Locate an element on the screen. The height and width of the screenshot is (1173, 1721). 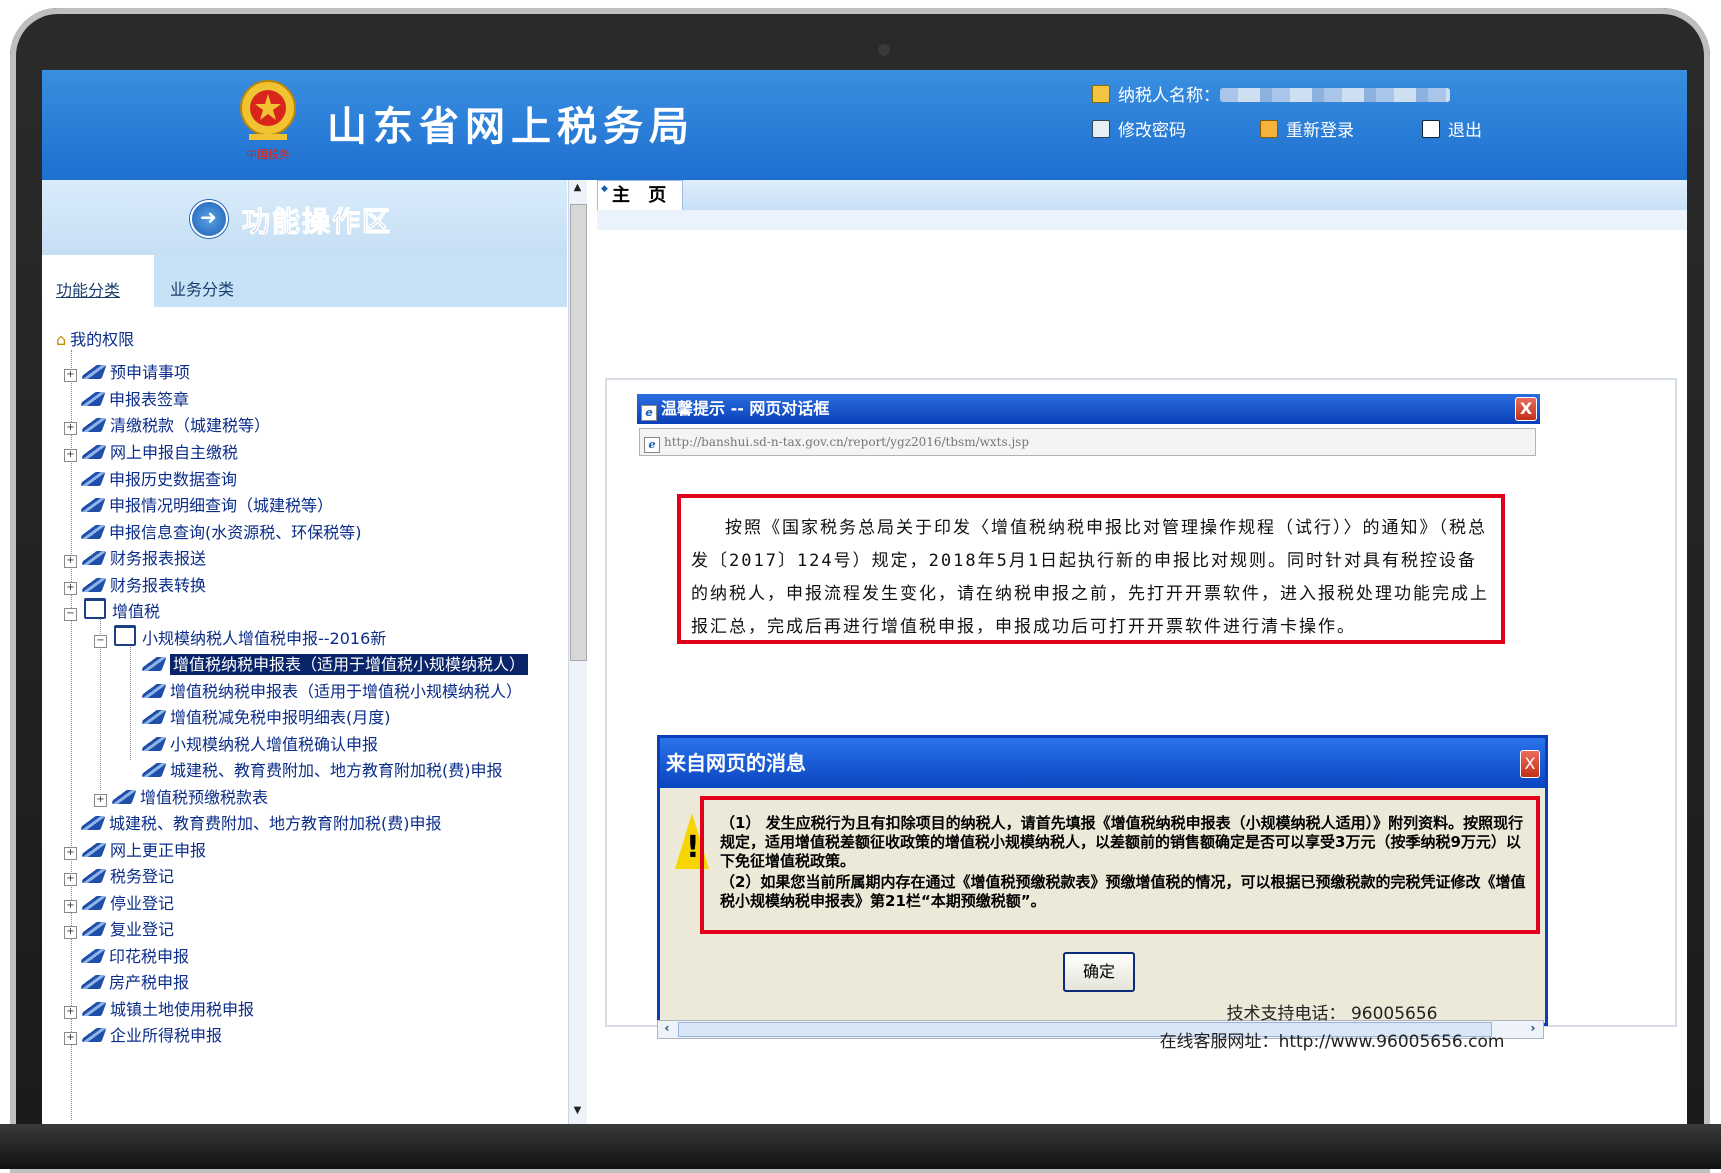
tree-item: + 企业所得税申报 is located at coordinates (143, 1034).